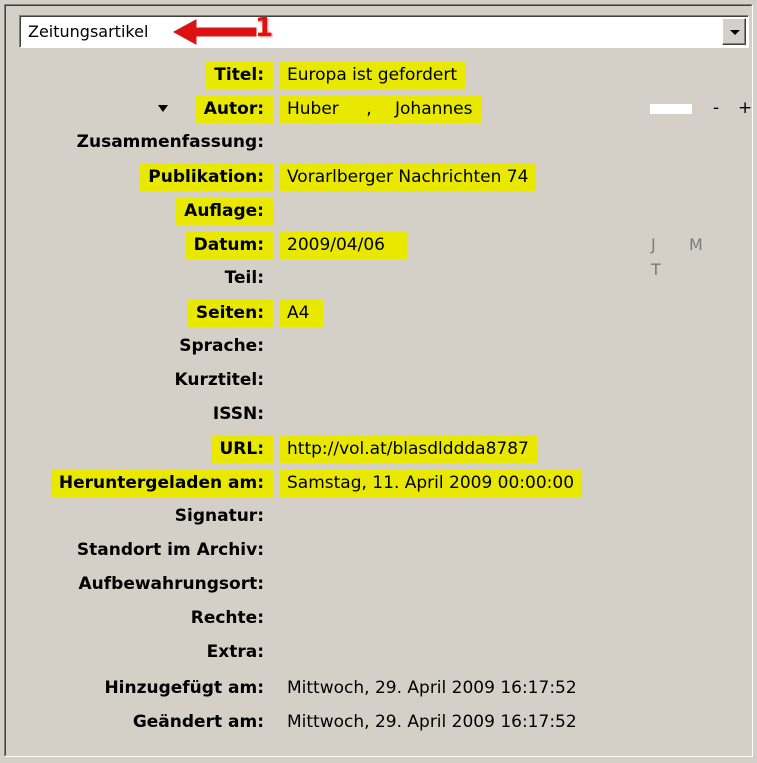 Image resolution: width=757 pixels, height=763 pixels. Describe the element at coordinates (242, 449) in the screenshot. I see `field-label-url: URL:` at that location.